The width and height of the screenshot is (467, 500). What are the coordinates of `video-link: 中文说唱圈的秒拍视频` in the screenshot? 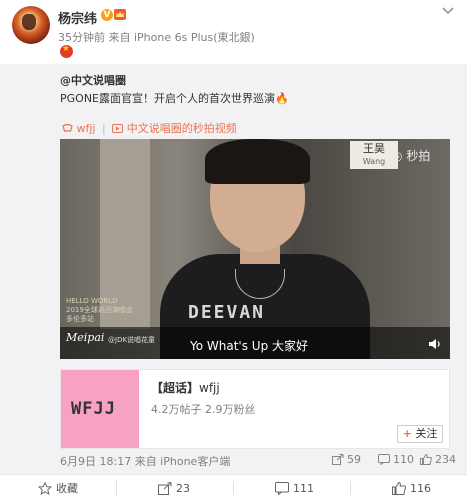 It's located at (174, 128).